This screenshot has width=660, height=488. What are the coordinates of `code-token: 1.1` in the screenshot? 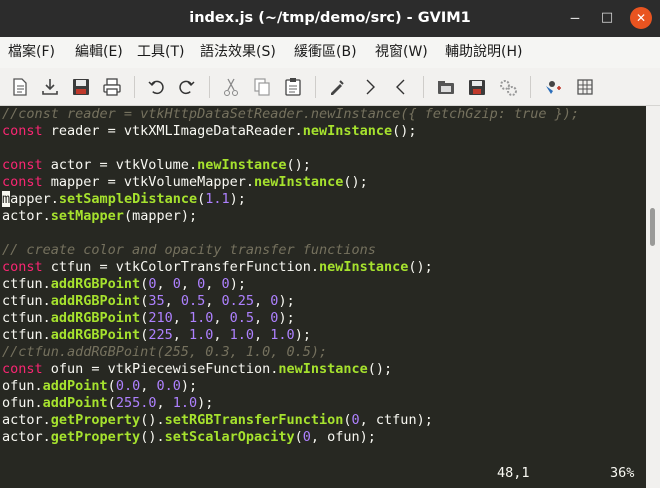 It's located at (217, 199).